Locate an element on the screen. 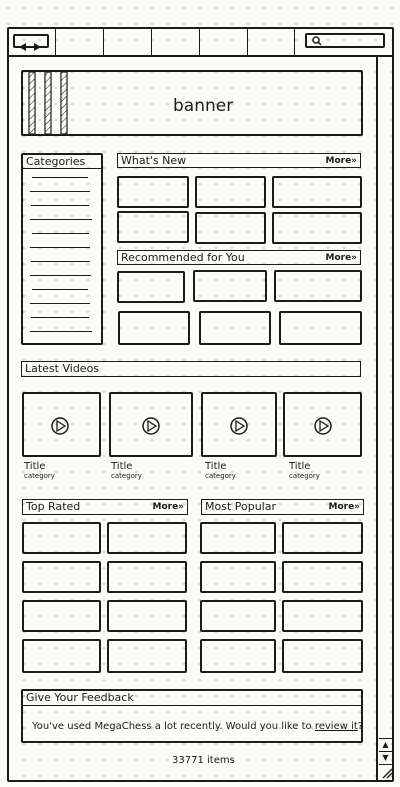  latest-videos-header: Latest Videos is located at coordinates (191, 369).